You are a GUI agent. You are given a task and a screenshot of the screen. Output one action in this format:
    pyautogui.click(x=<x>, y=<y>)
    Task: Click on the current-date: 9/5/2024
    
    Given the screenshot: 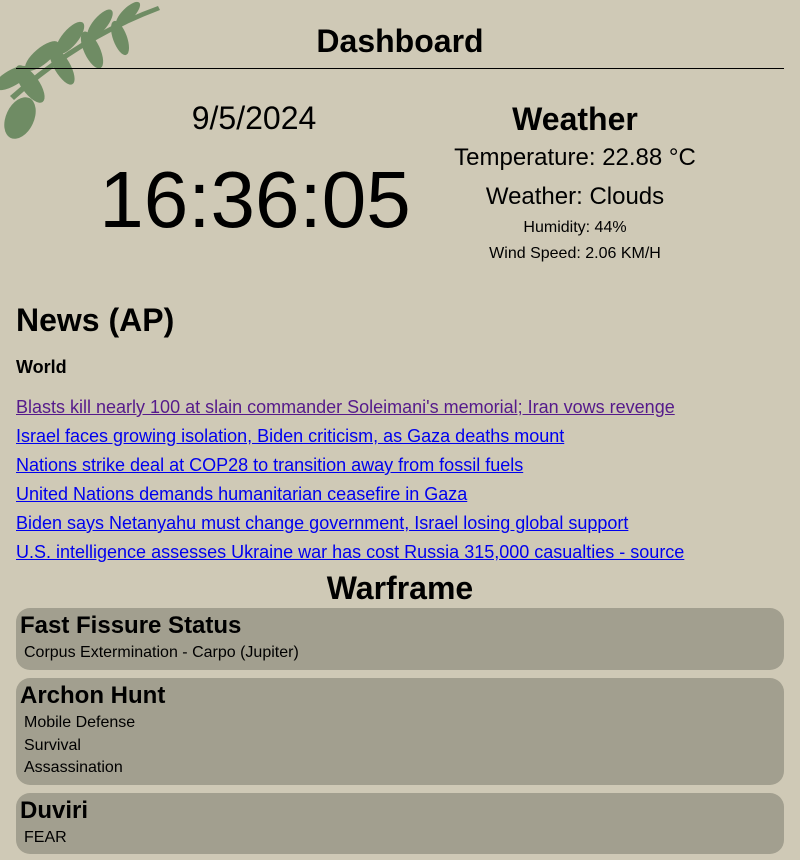 What is the action you would take?
    pyautogui.click(x=254, y=118)
    